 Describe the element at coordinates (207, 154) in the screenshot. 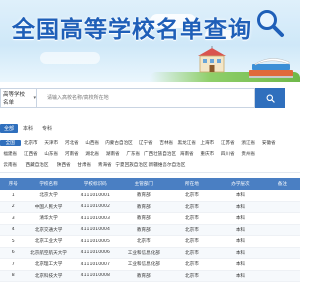

I see `province-item: 重庆市` at that location.